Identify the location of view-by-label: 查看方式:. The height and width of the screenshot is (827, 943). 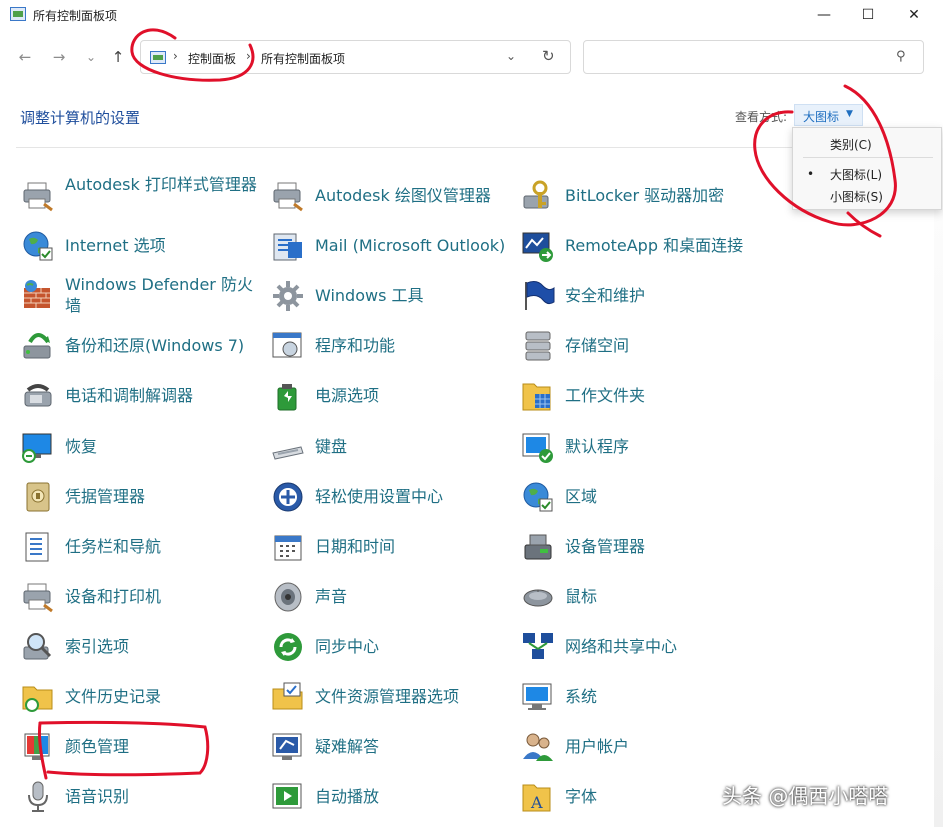
(761, 117).